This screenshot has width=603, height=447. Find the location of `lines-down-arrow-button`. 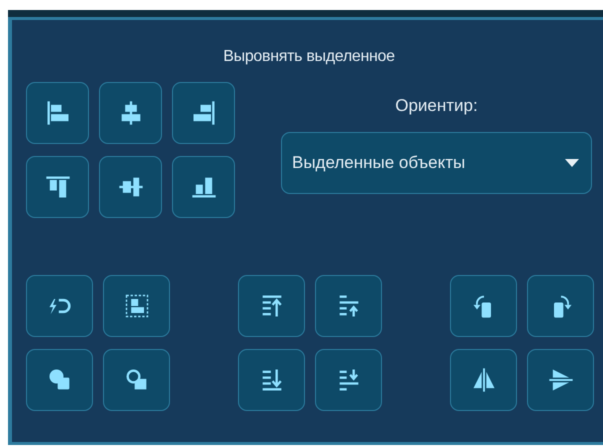

lines-down-arrow-button is located at coordinates (271, 380).